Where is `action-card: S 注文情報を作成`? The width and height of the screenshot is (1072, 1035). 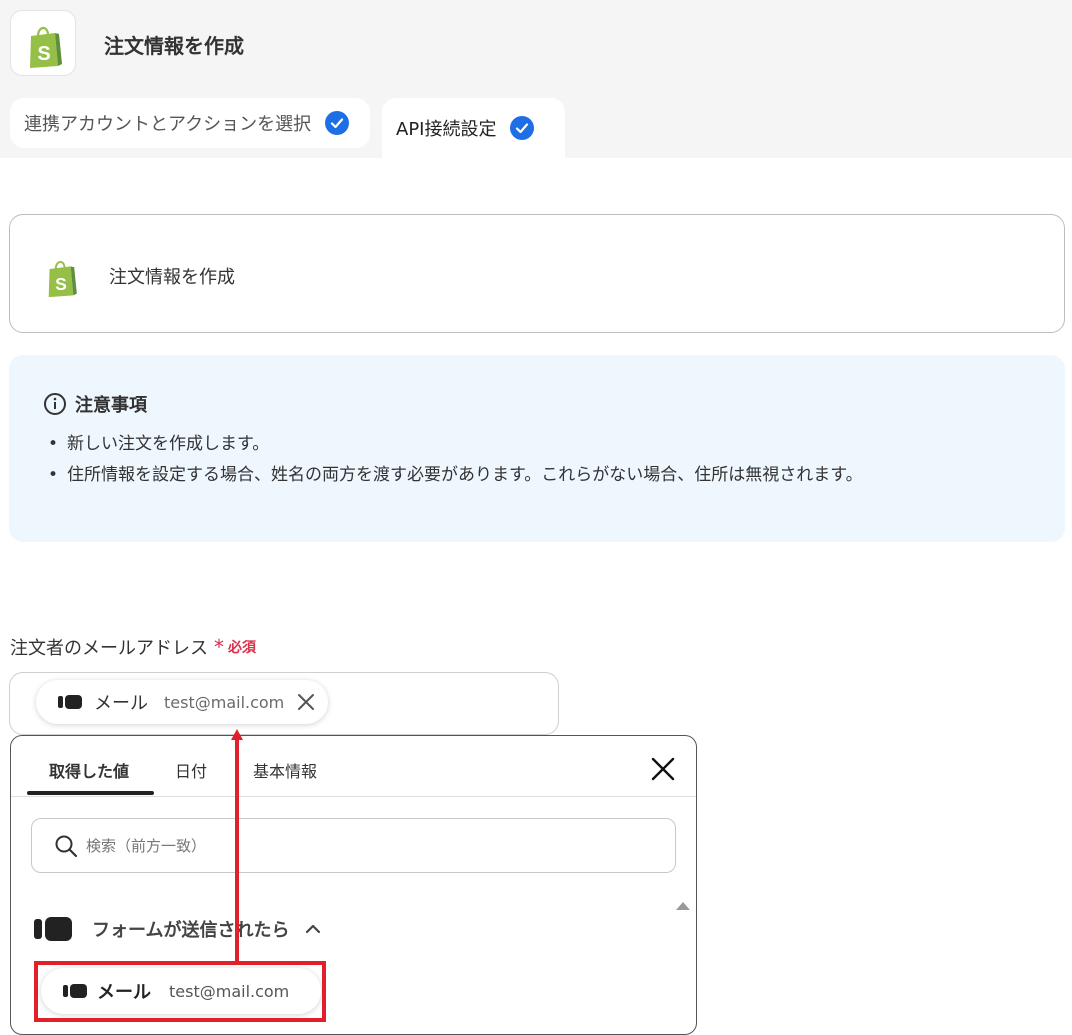 action-card: S 注文情報を作成 is located at coordinates (537, 273).